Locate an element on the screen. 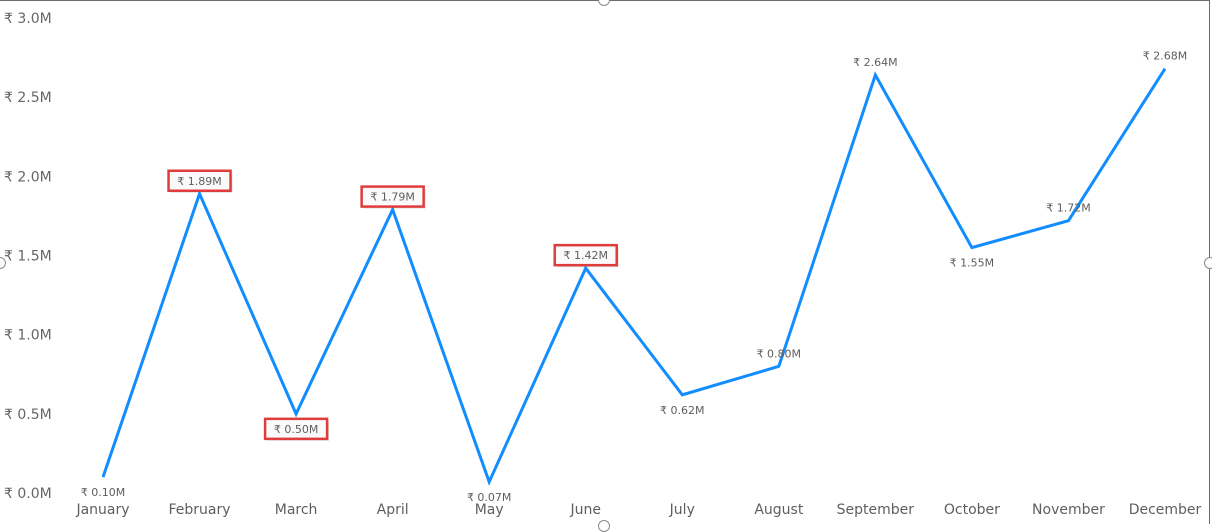  y-tick-label: ₹ 1.5M is located at coordinates (28, 257).